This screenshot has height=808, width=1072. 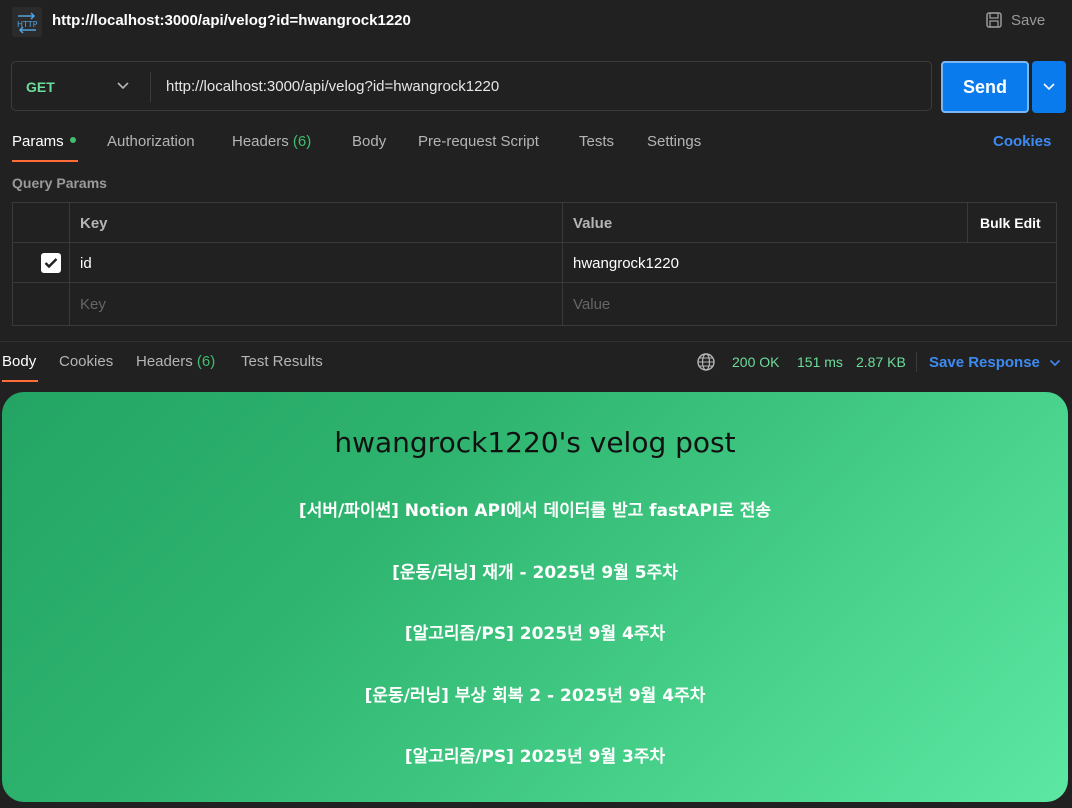 I want to click on method-select: GET, so click(x=40, y=87).